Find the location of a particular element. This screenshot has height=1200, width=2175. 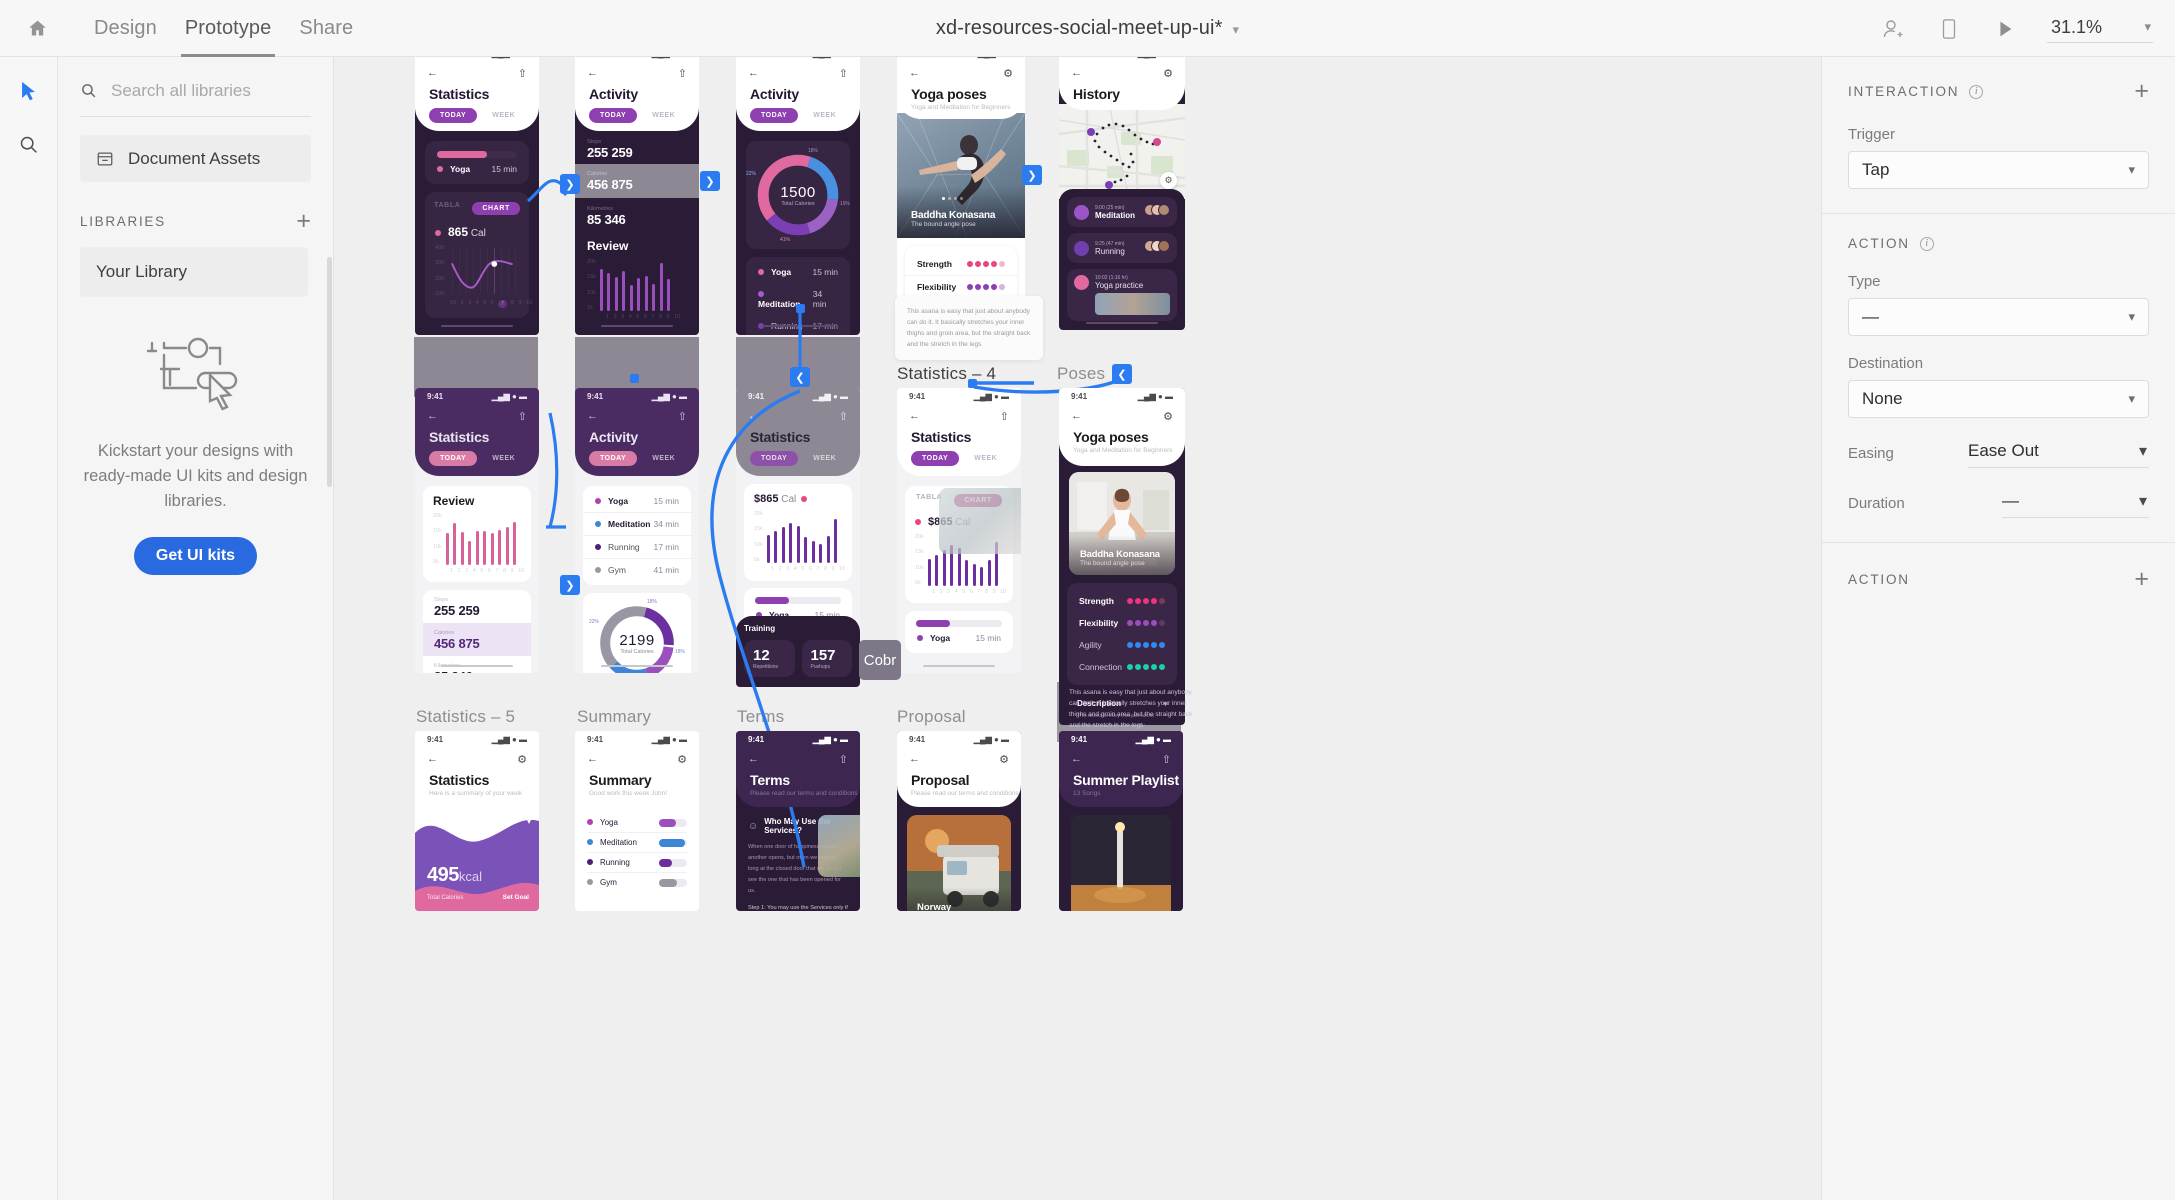

document-assets-item: Document Assets is located at coordinates (195, 158).